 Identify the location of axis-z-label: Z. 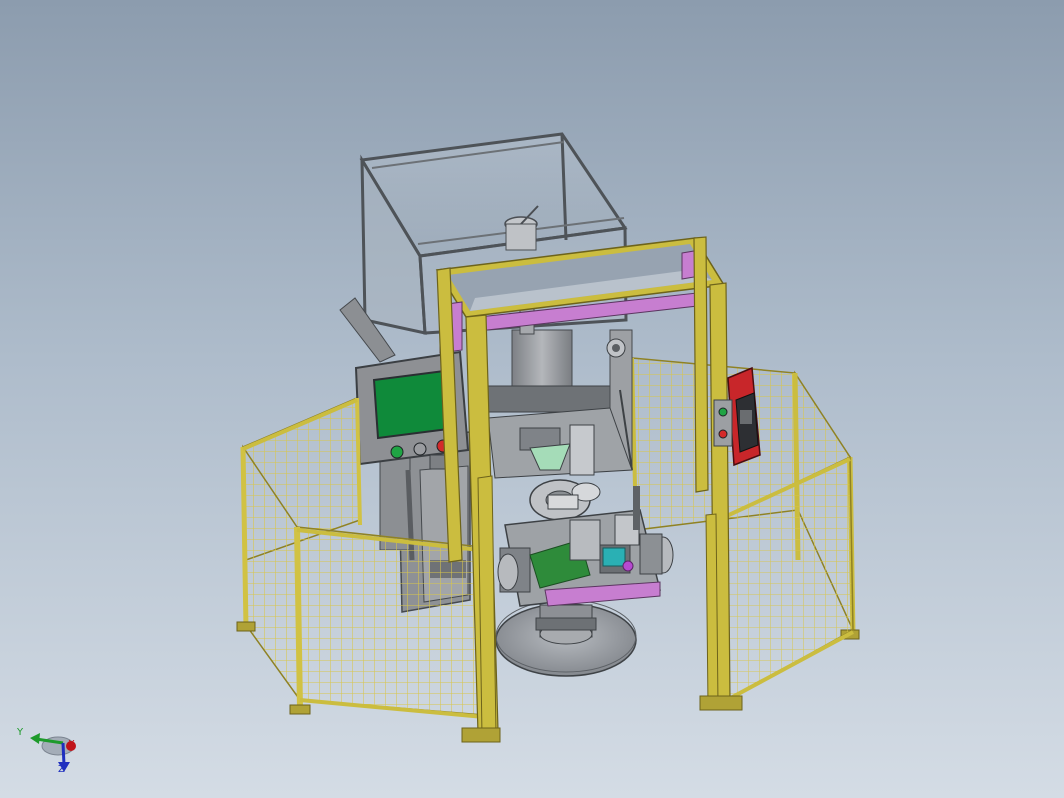
(61, 769).